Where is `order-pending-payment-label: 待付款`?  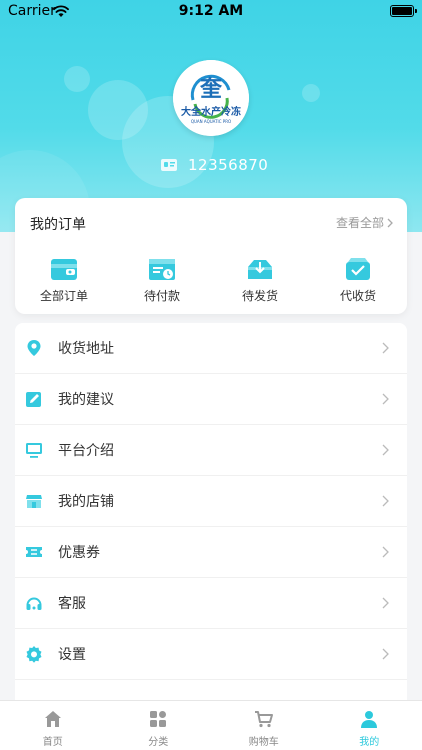 order-pending-payment-label: 待付款 is located at coordinates (161, 296).